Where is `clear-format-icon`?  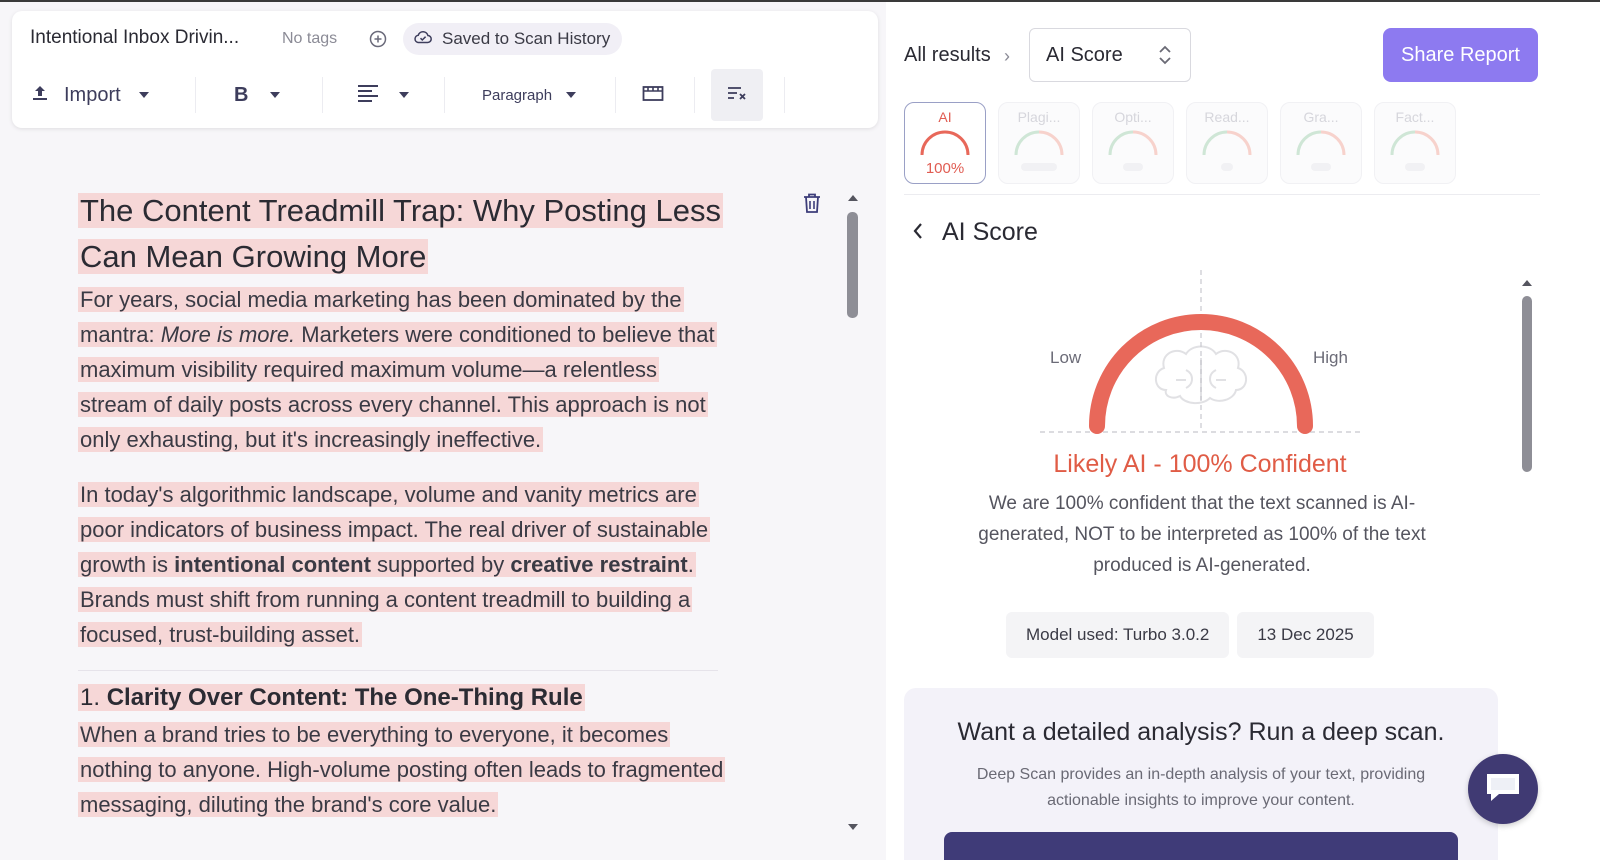 clear-format-icon is located at coordinates (737, 95).